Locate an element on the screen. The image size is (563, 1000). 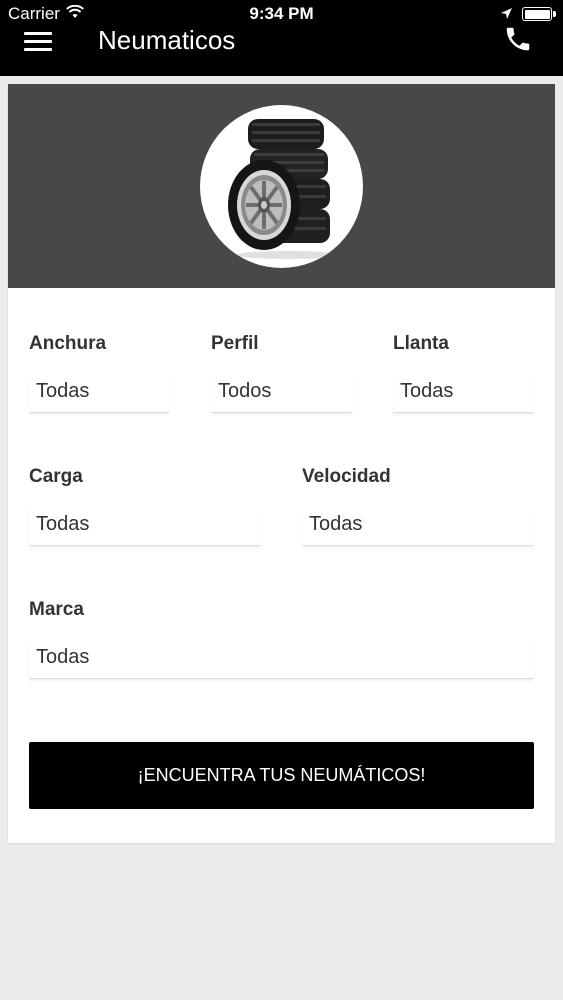
carga-select: Todas is located at coordinates (145, 526).